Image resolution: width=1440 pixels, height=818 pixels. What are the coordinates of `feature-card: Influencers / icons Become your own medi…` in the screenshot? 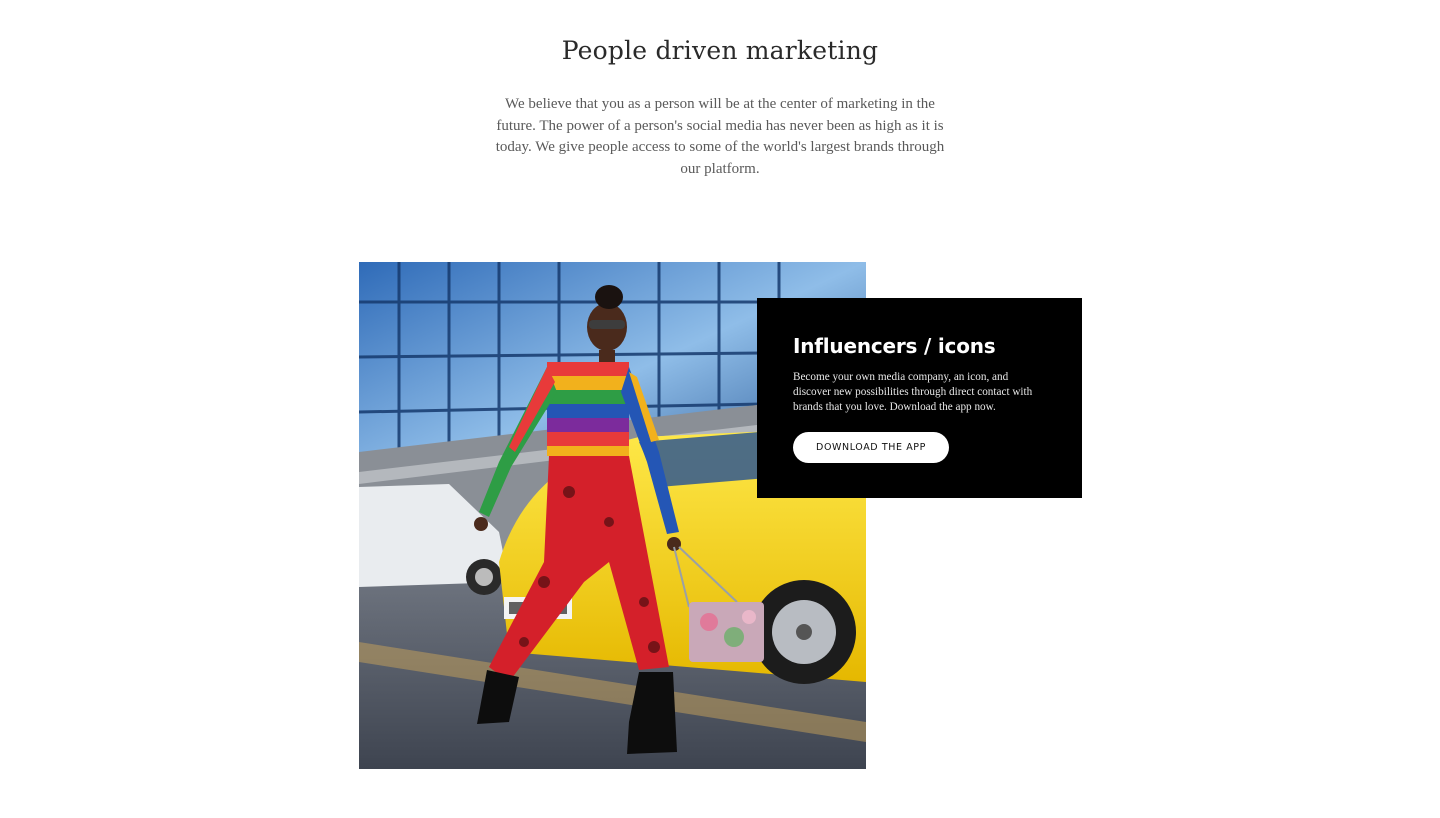 It's located at (919, 398).